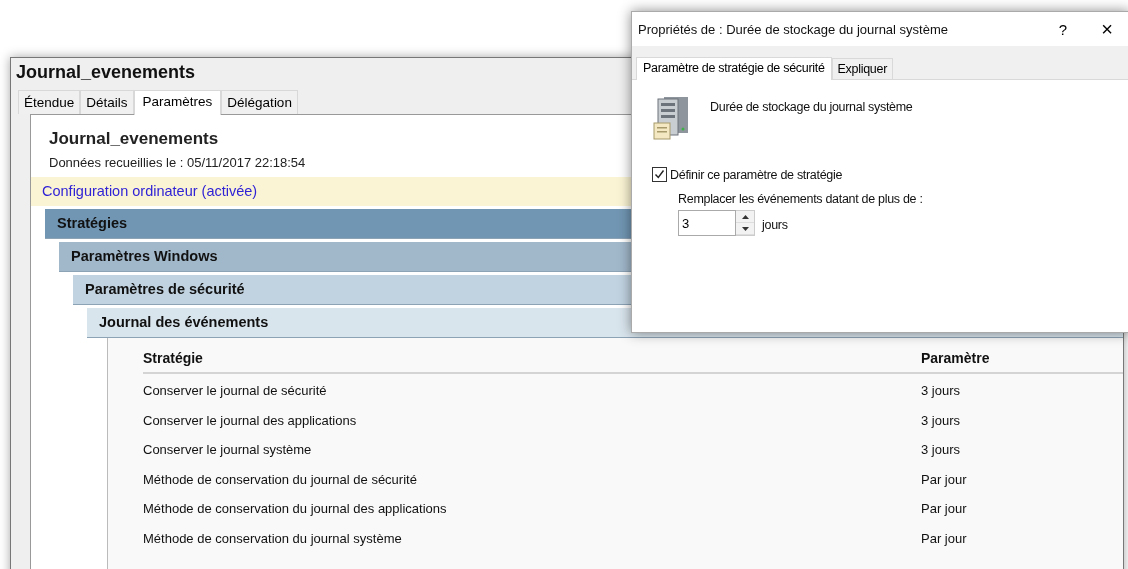 The width and height of the screenshot is (1128, 569). What do you see at coordinates (707, 223) in the screenshot?
I see `number-field: 3` at bounding box center [707, 223].